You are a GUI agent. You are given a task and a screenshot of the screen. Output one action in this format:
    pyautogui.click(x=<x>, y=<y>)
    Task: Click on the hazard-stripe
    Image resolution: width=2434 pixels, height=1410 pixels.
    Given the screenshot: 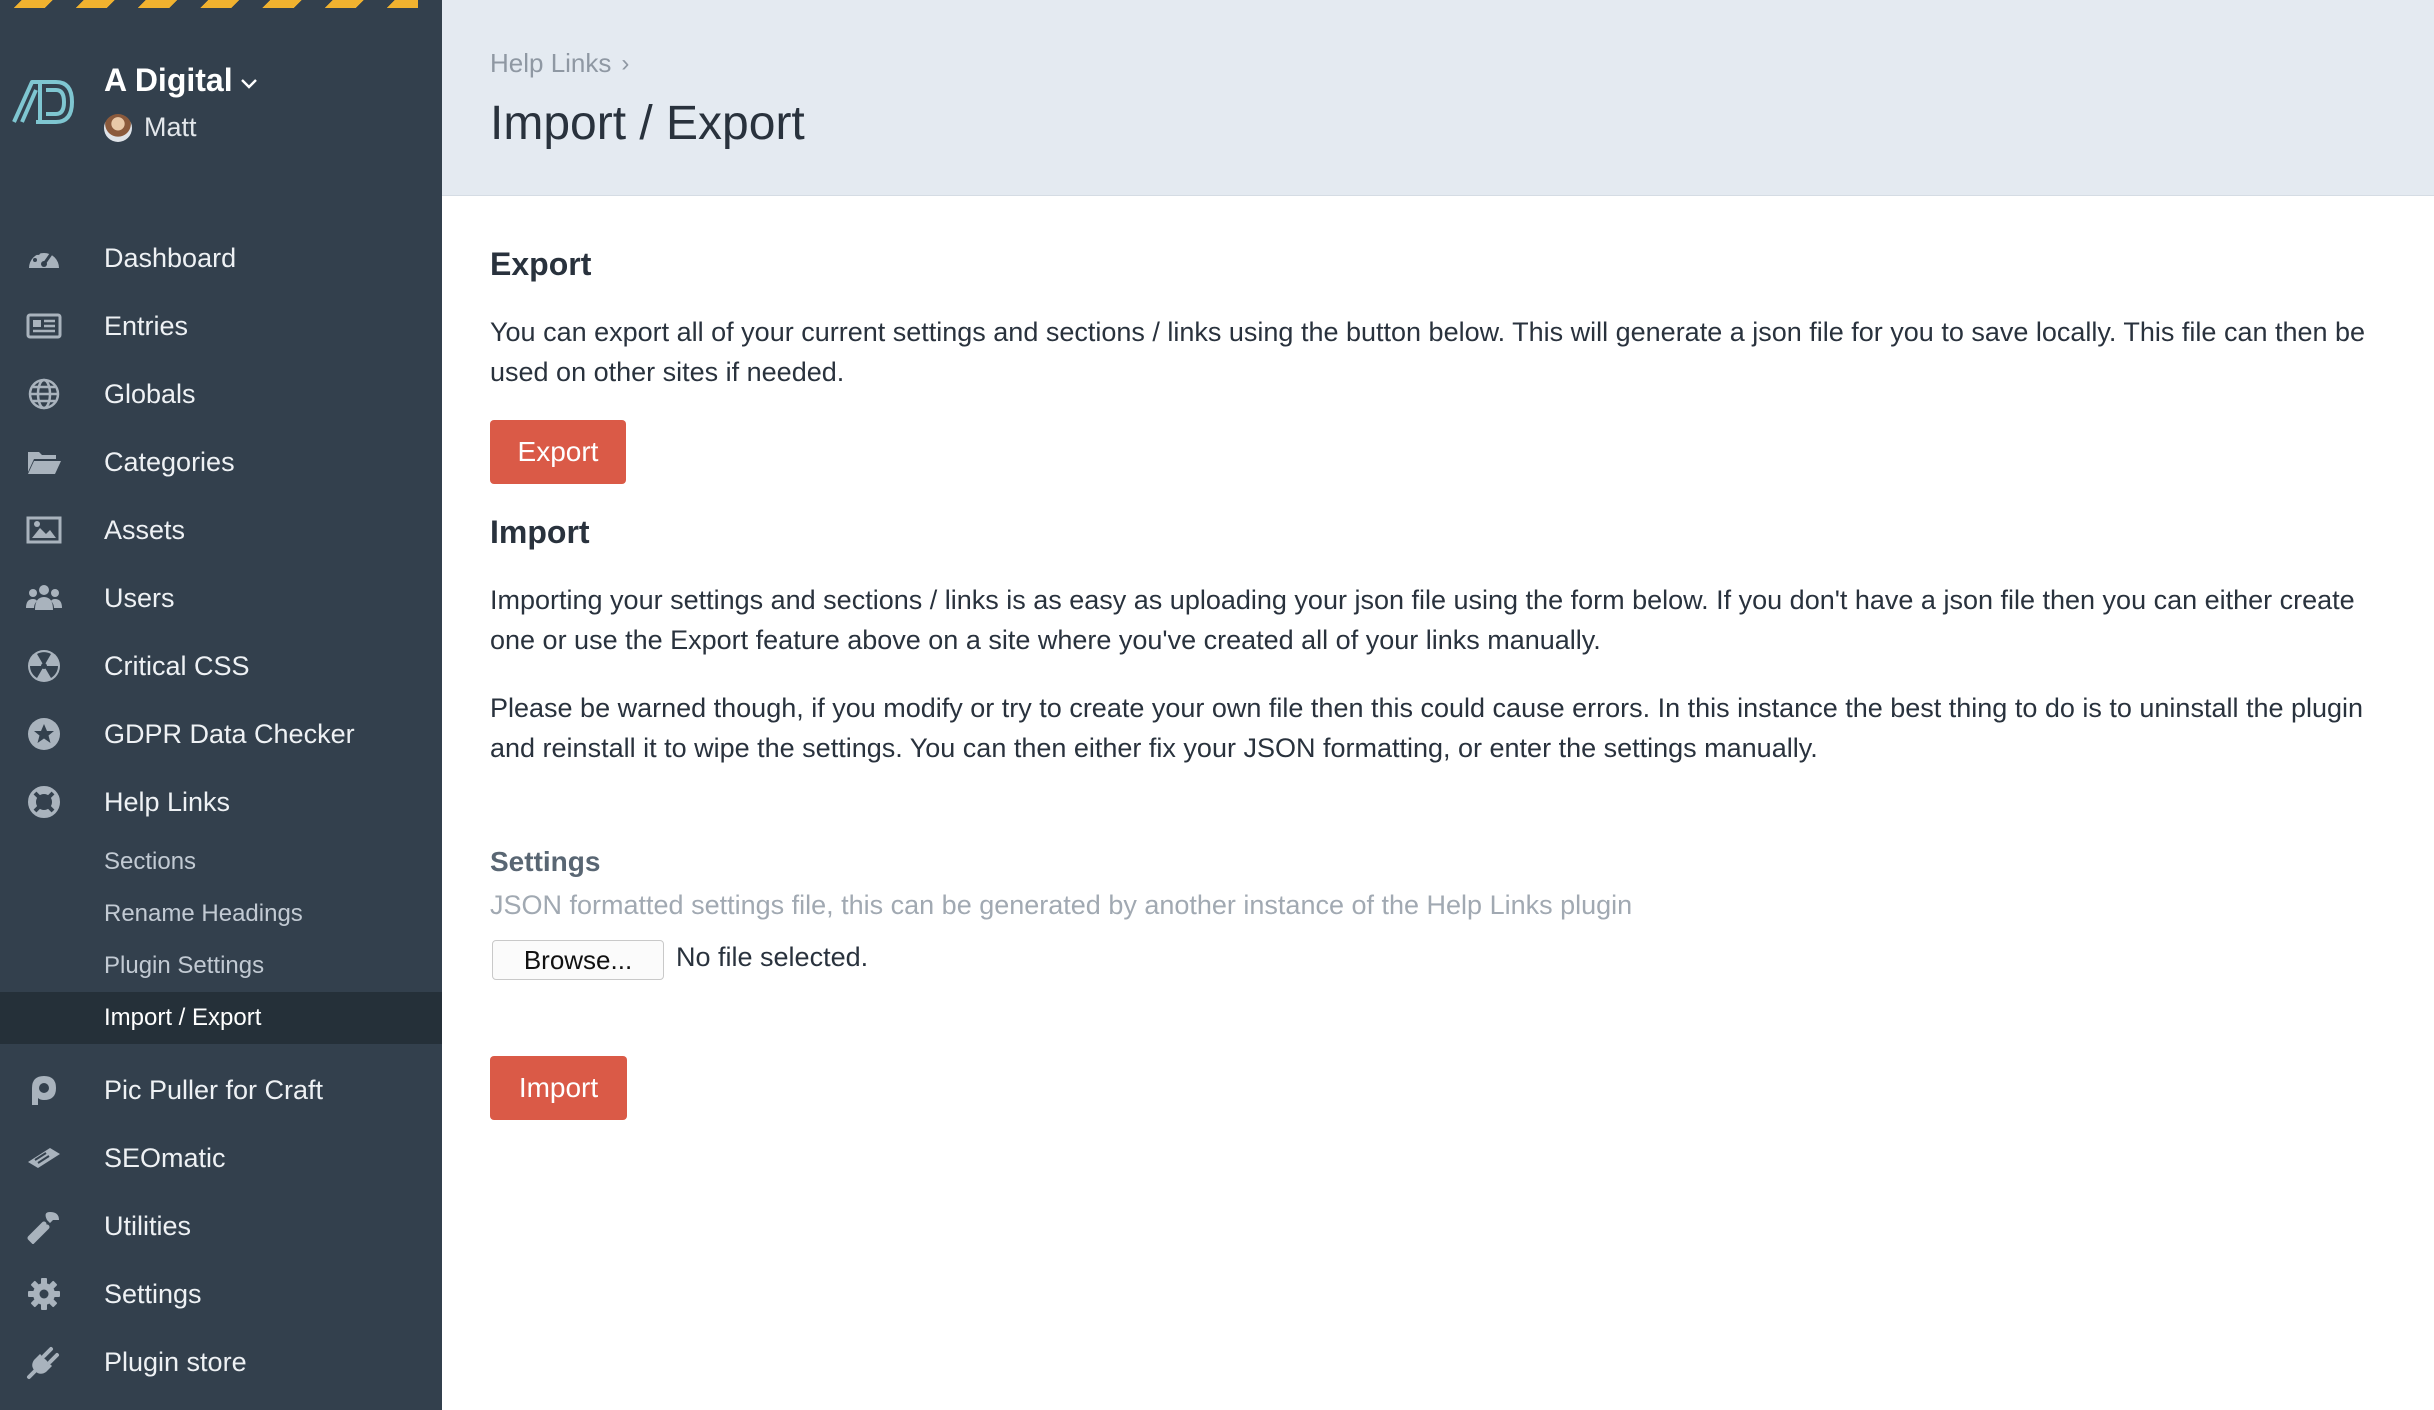 What is the action you would take?
    pyautogui.click(x=209, y=4)
    